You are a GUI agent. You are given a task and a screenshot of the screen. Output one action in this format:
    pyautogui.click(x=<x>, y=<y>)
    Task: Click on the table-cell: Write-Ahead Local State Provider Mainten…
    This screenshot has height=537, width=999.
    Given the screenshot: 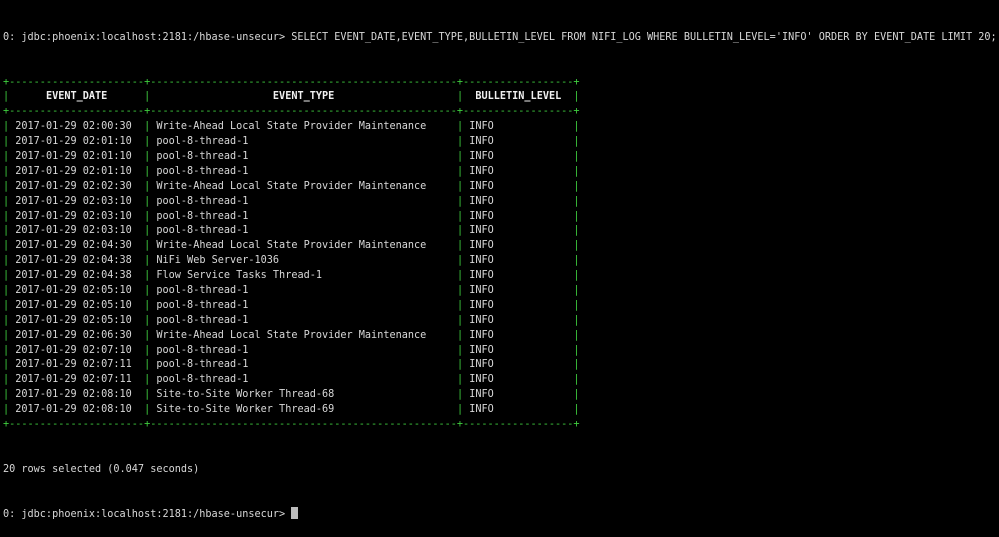 What is the action you would take?
    pyautogui.click(x=291, y=186)
    